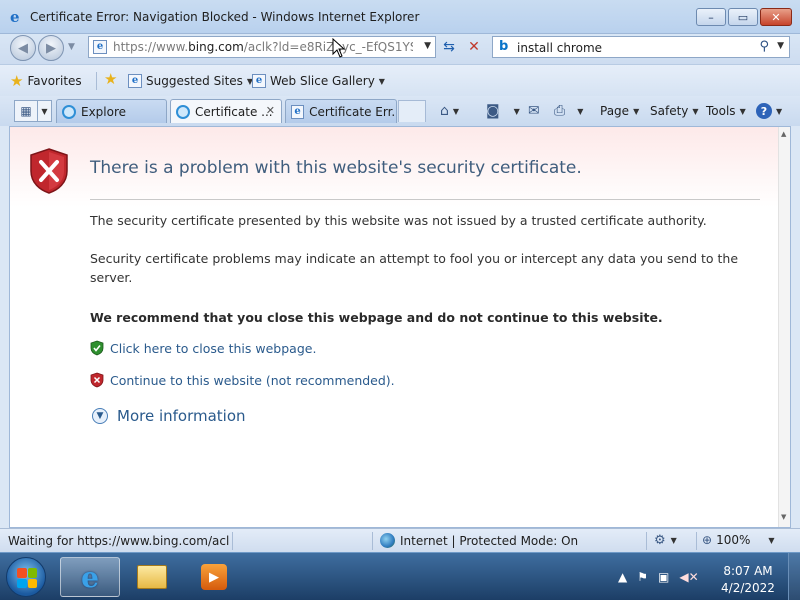 Image resolution: width=800 pixels, height=600 pixels. I want to click on search-icon: ⚲, so click(764, 46).